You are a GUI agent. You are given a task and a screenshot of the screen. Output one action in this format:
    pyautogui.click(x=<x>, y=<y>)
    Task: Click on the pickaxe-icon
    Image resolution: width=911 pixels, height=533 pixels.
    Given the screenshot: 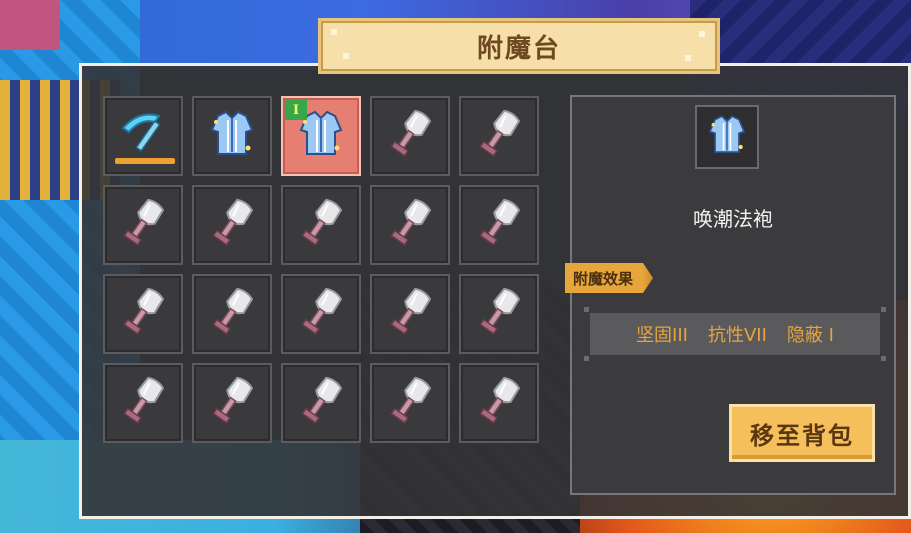 What is the action you would take?
    pyautogui.click(x=143, y=136)
    